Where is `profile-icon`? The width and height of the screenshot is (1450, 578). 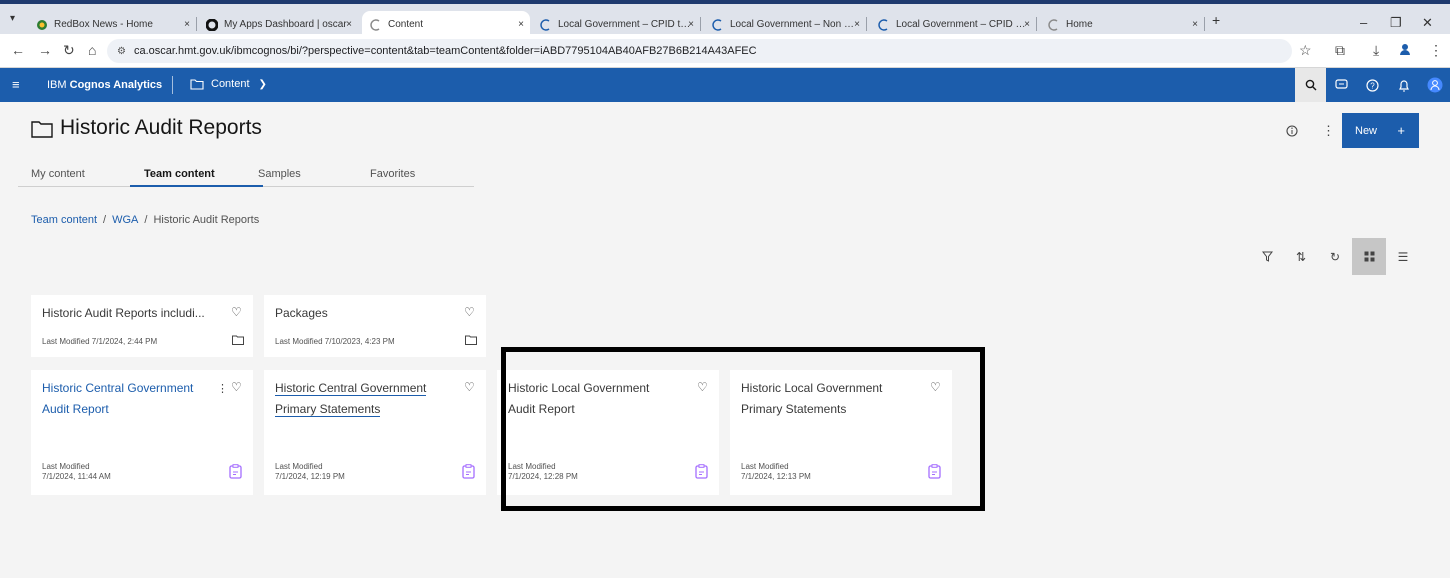 profile-icon is located at coordinates (1405, 50).